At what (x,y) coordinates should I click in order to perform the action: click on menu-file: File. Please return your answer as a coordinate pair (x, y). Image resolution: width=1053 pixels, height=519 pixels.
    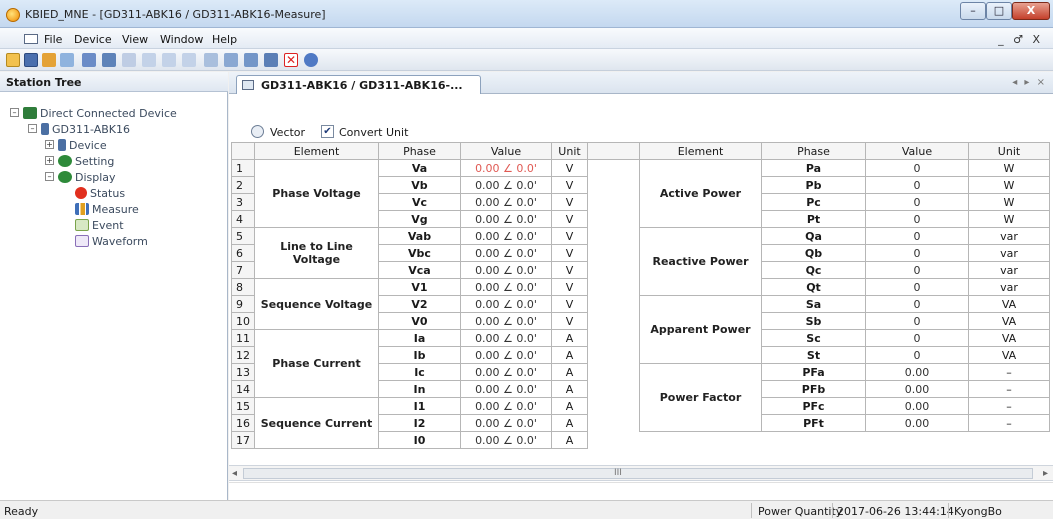
    Looking at the image, I should click on (53, 39).